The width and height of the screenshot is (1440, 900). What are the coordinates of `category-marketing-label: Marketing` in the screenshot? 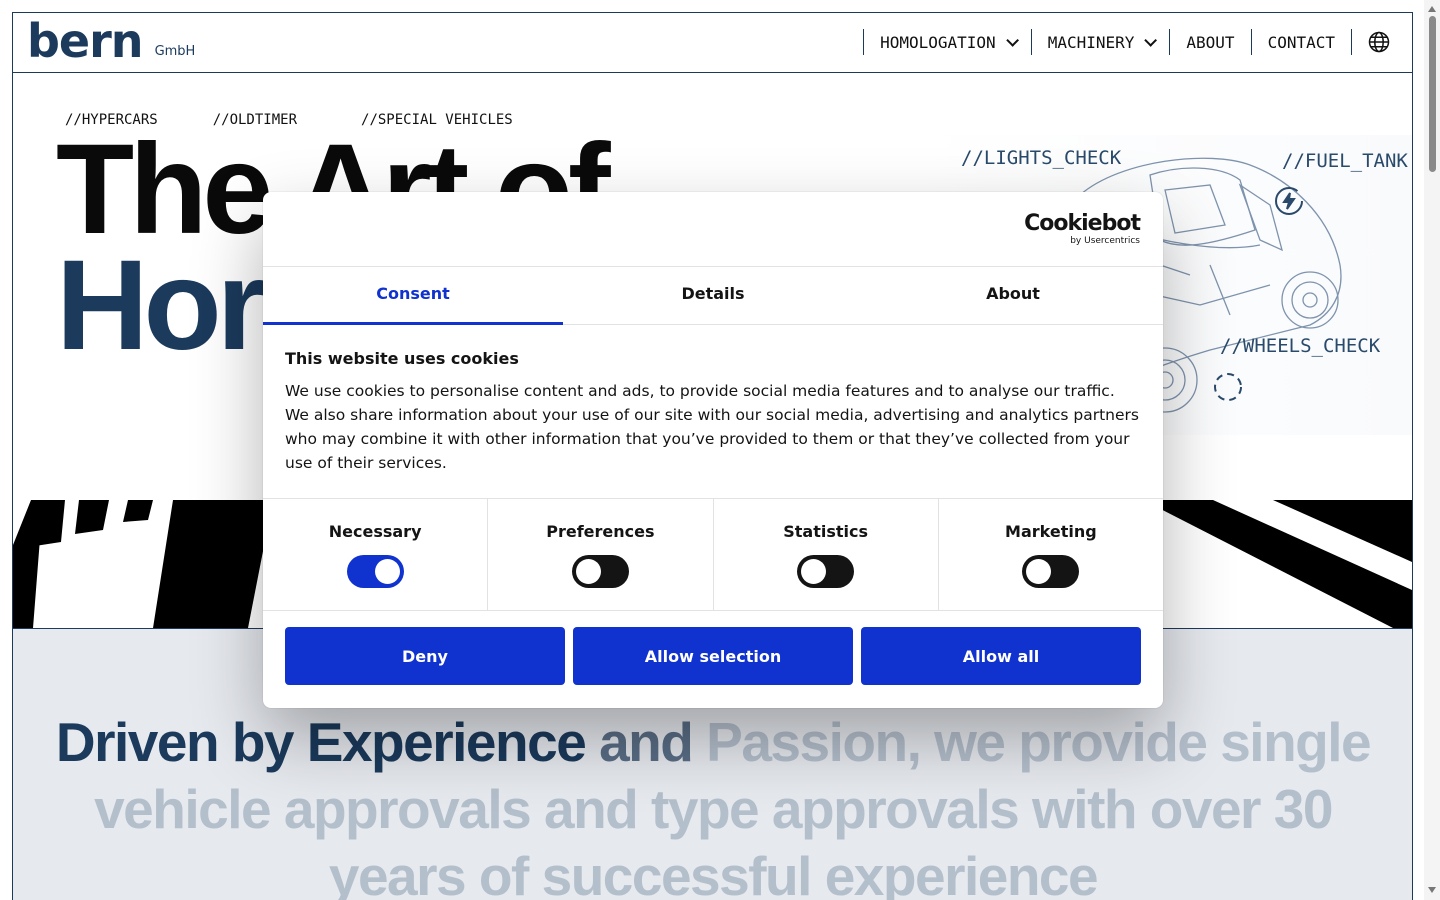 It's located at (1051, 531).